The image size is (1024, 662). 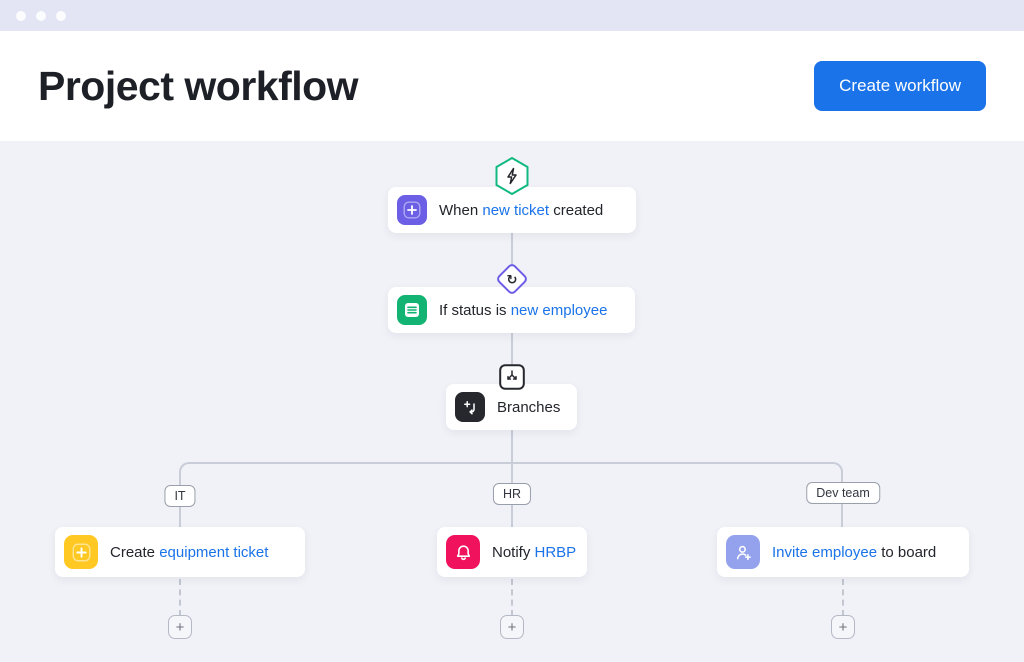 I want to click on trigger-hexagon-icon, so click(x=512, y=178).